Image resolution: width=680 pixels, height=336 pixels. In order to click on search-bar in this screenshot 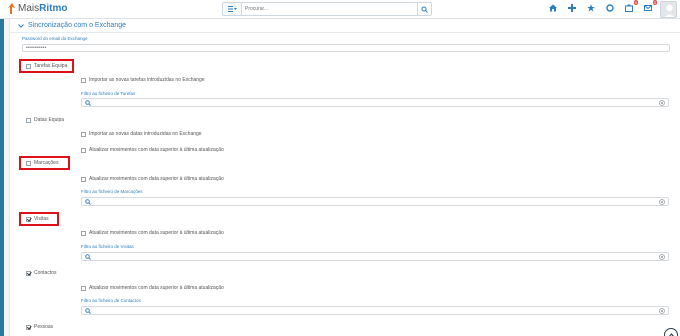, I will do `click(327, 9)`.